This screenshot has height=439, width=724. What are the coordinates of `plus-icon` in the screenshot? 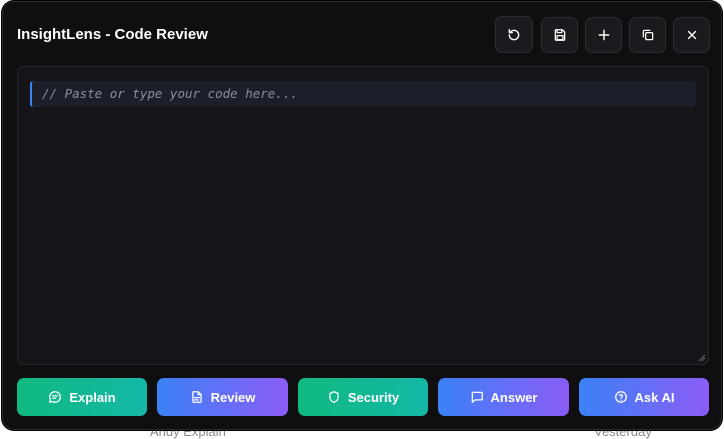 It's located at (603, 35).